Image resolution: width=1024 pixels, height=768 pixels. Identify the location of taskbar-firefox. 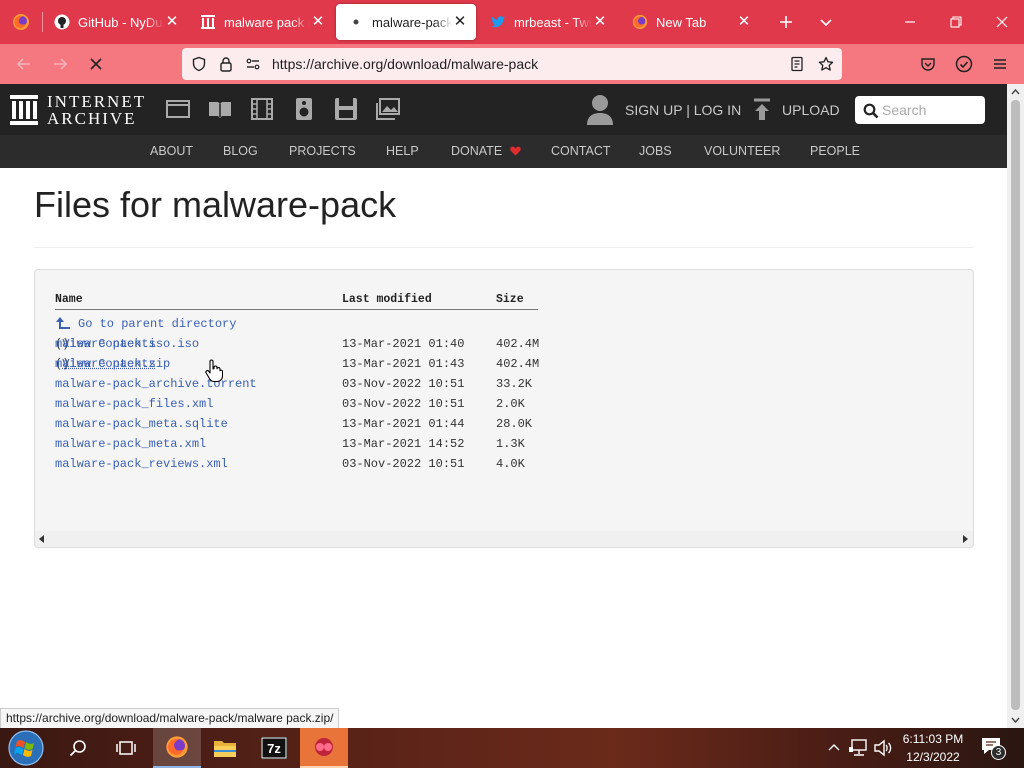
(177, 748).